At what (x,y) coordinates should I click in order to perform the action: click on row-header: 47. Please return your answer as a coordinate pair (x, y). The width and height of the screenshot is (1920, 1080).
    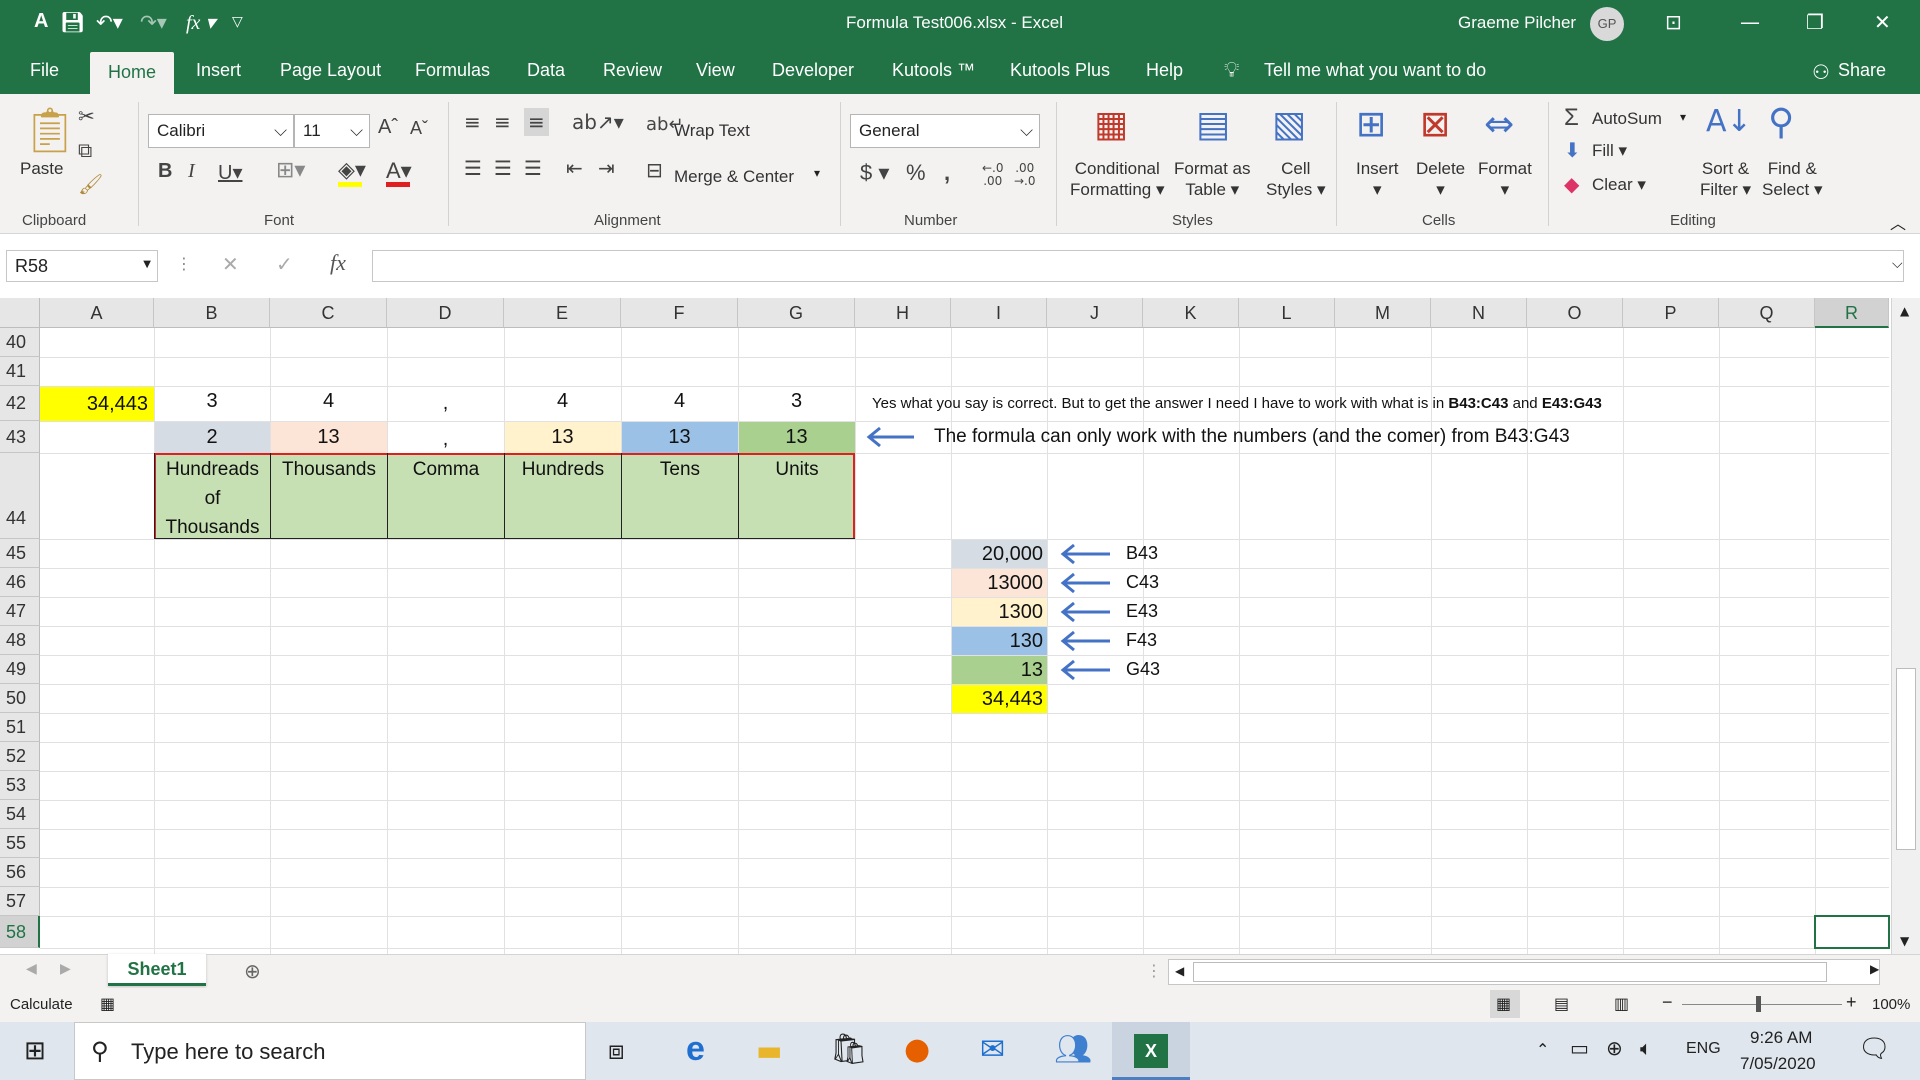
    Looking at the image, I should click on (20, 611).